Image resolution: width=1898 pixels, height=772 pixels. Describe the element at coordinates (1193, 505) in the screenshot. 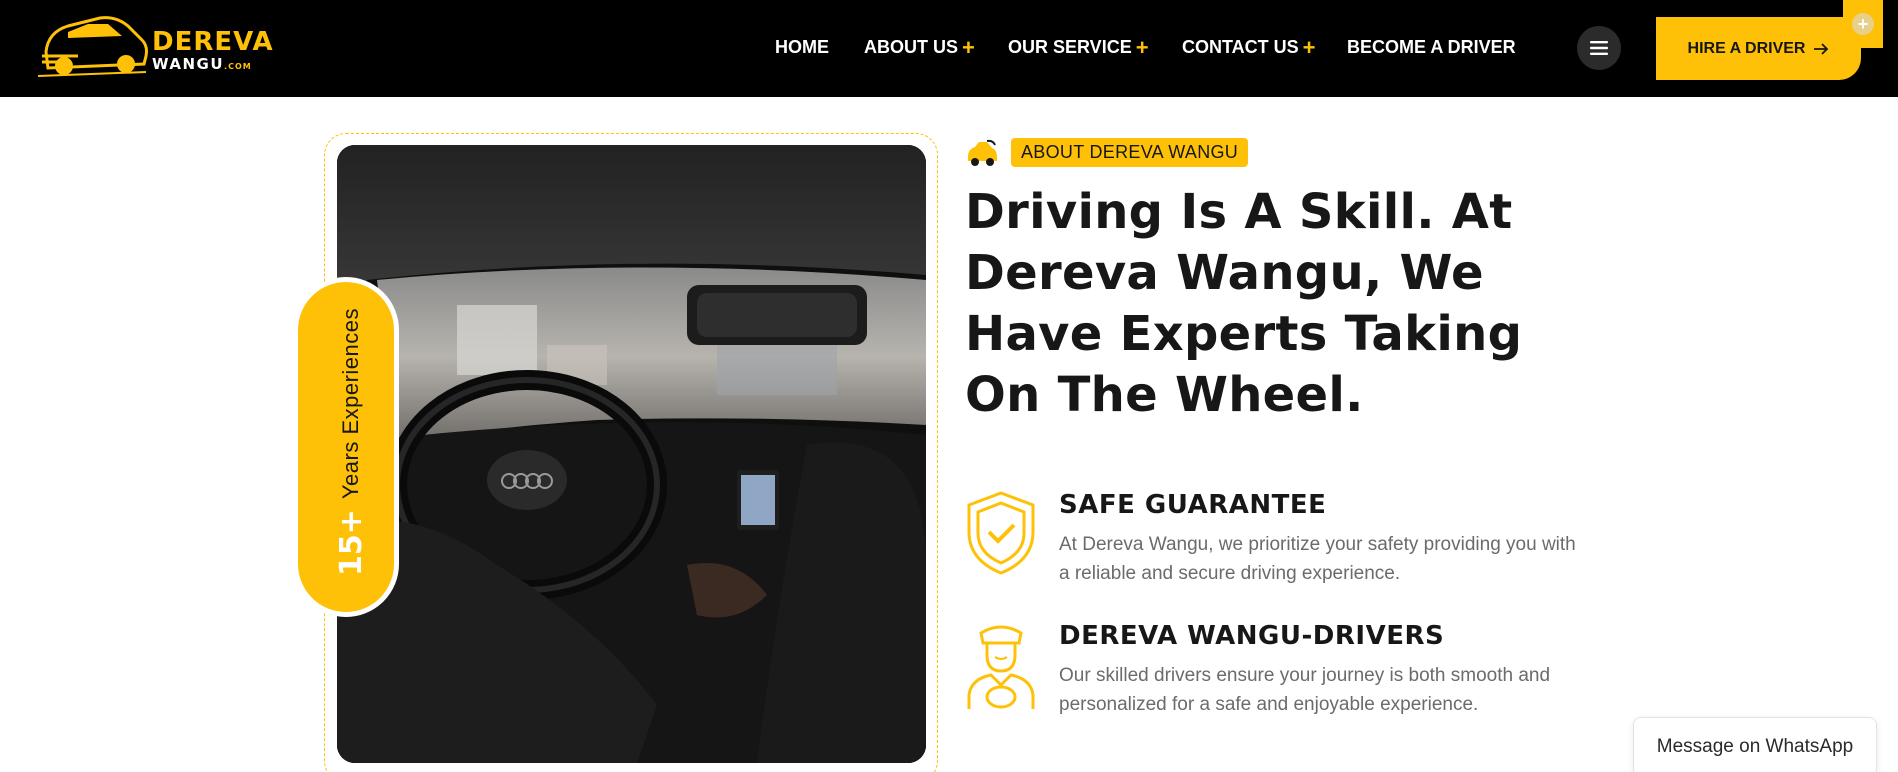

I see `feature-title: SAFE GUARANTEE` at that location.